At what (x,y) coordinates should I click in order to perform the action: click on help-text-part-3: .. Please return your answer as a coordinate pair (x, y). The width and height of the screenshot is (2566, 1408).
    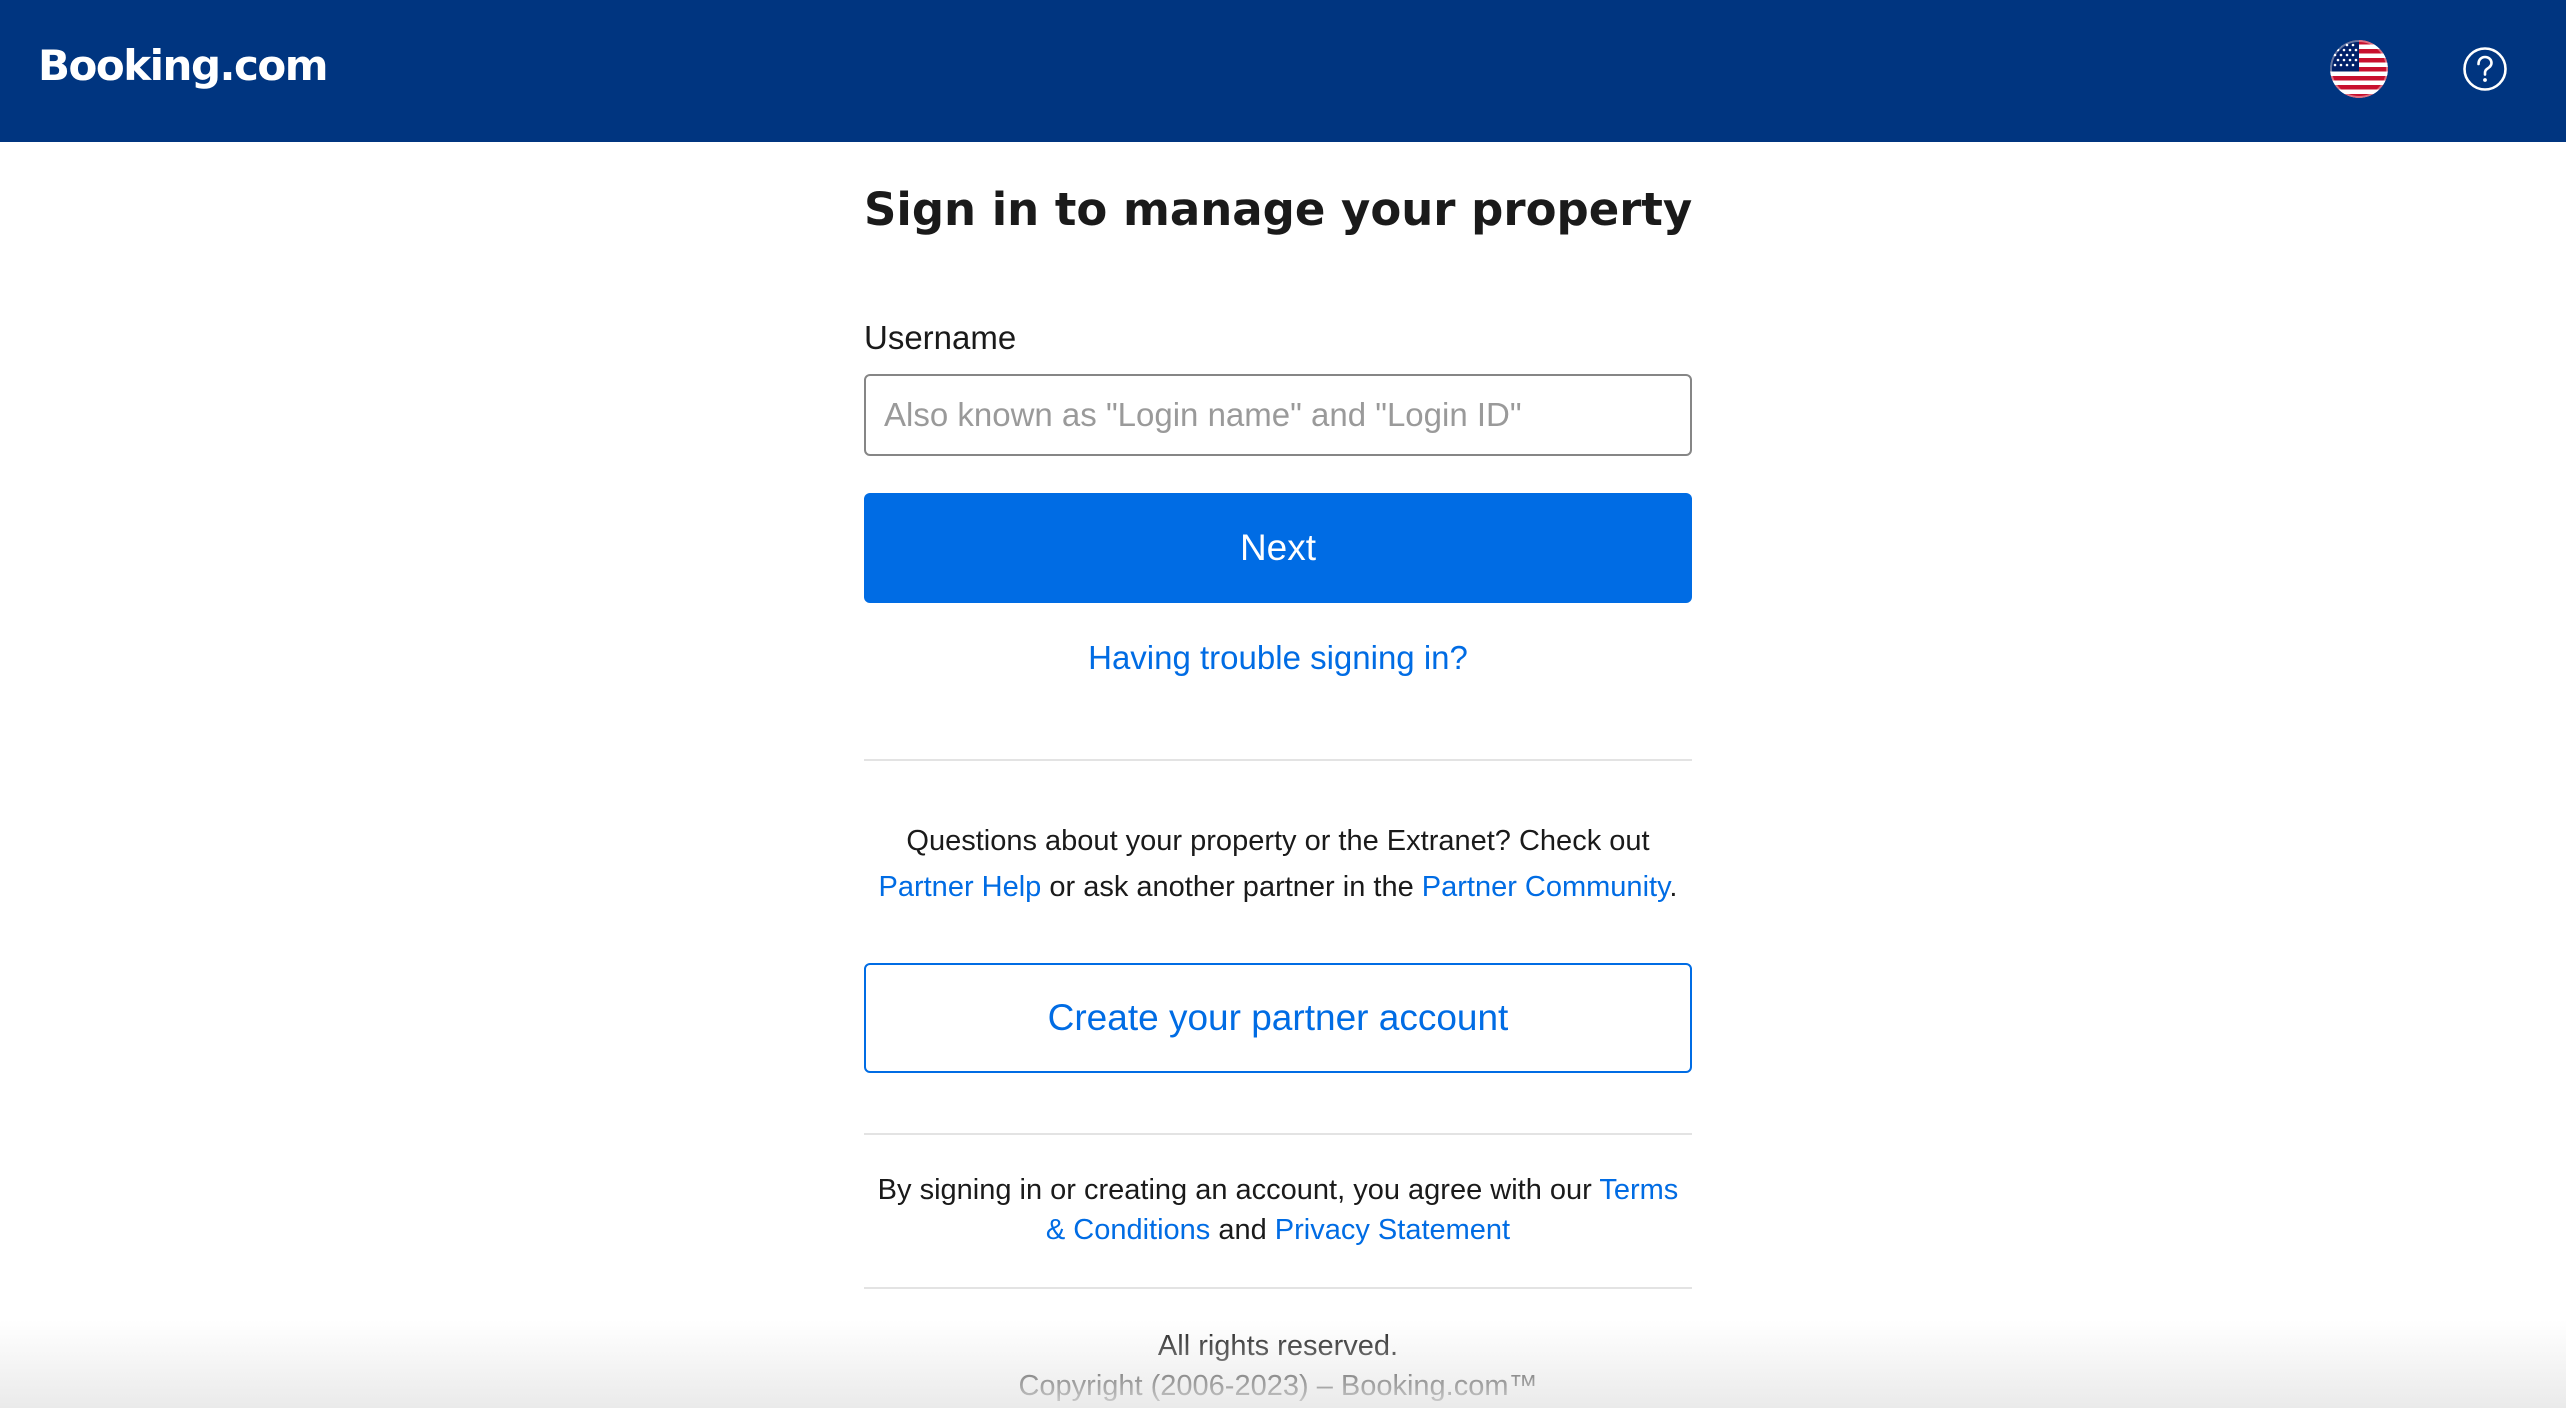
    Looking at the image, I should click on (1673, 887).